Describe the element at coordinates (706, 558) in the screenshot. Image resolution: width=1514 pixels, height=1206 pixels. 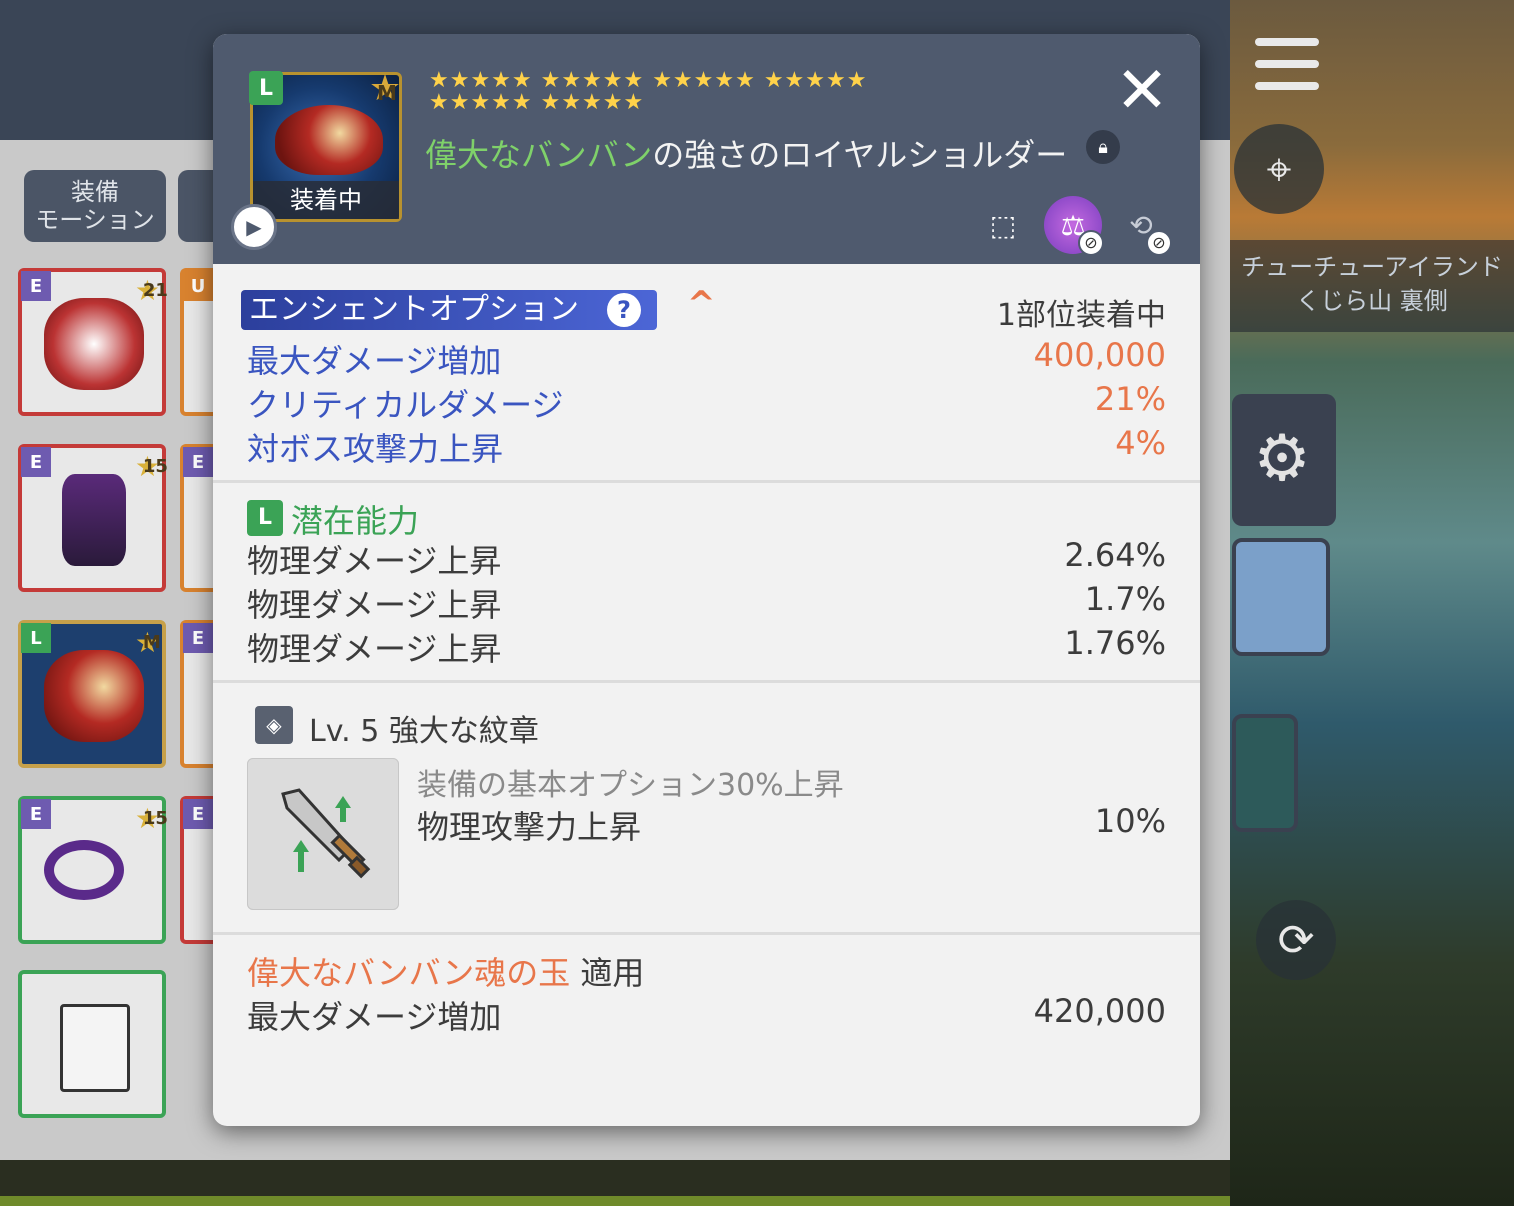
I see `potential-option-row: 物理ダメージ上昇 2.64%` at that location.